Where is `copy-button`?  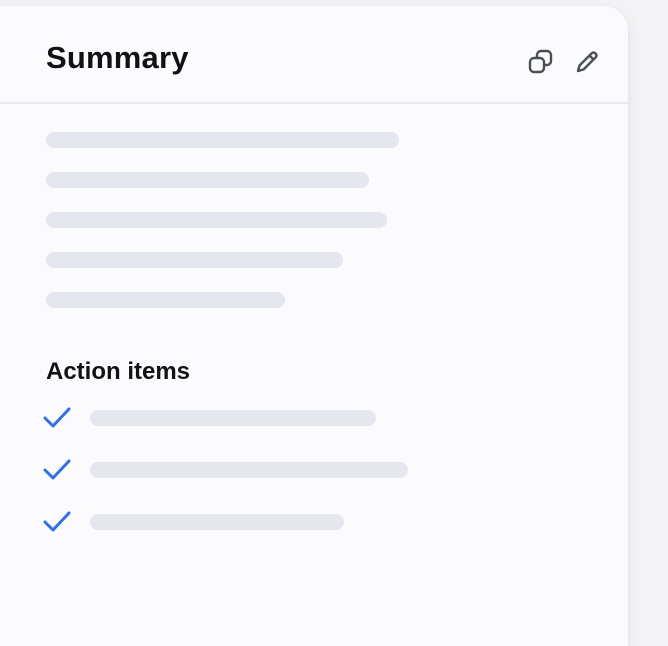
copy-button is located at coordinates (541, 62).